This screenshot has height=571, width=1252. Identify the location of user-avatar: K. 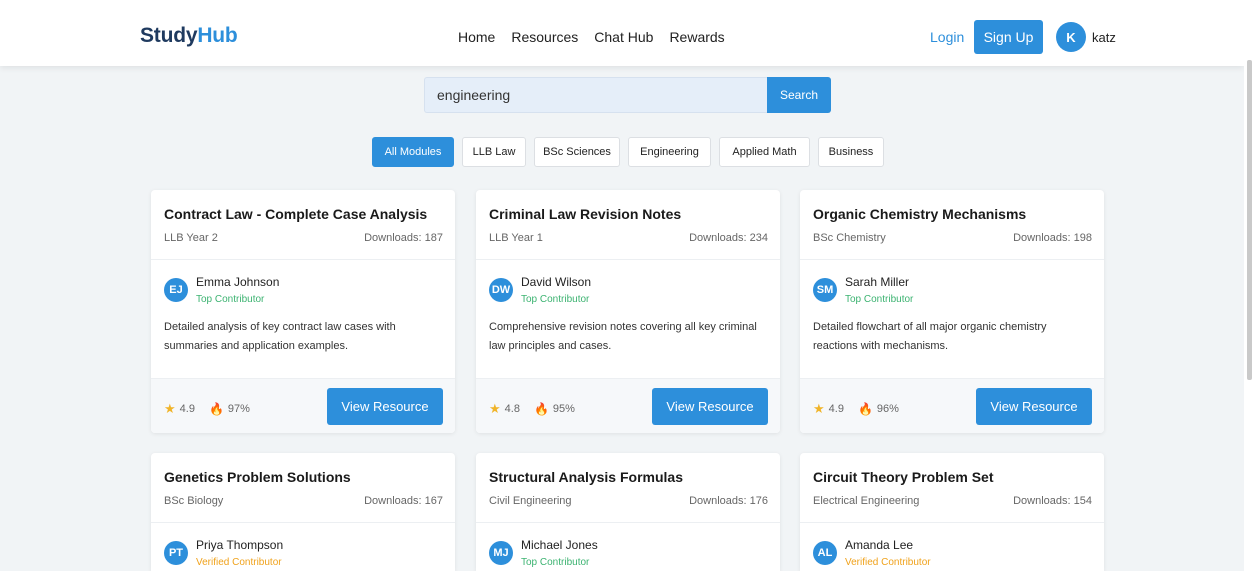
(1071, 37).